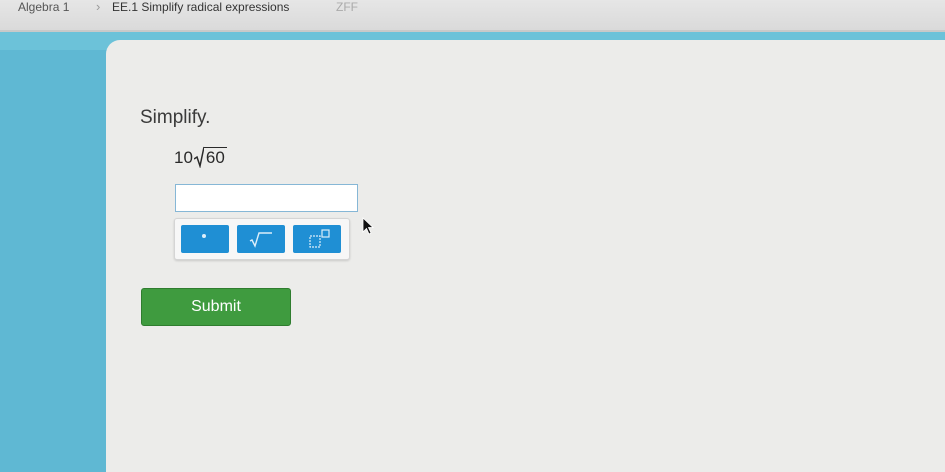 The image size is (945, 472). I want to click on submit-button: Submit, so click(216, 307).